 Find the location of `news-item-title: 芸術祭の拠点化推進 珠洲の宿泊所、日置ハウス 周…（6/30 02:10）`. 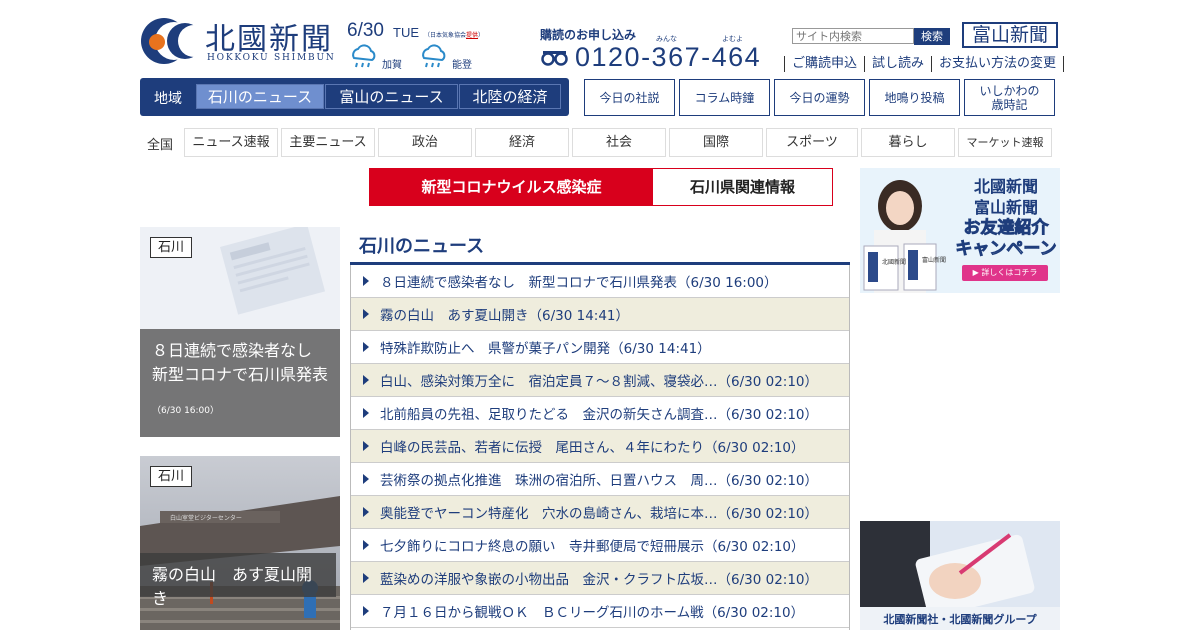

news-item-title: 芸術祭の拠点化推進 珠洲の宿泊所、日置ハウス 周…（6/30 02:10） is located at coordinates (599, 481).